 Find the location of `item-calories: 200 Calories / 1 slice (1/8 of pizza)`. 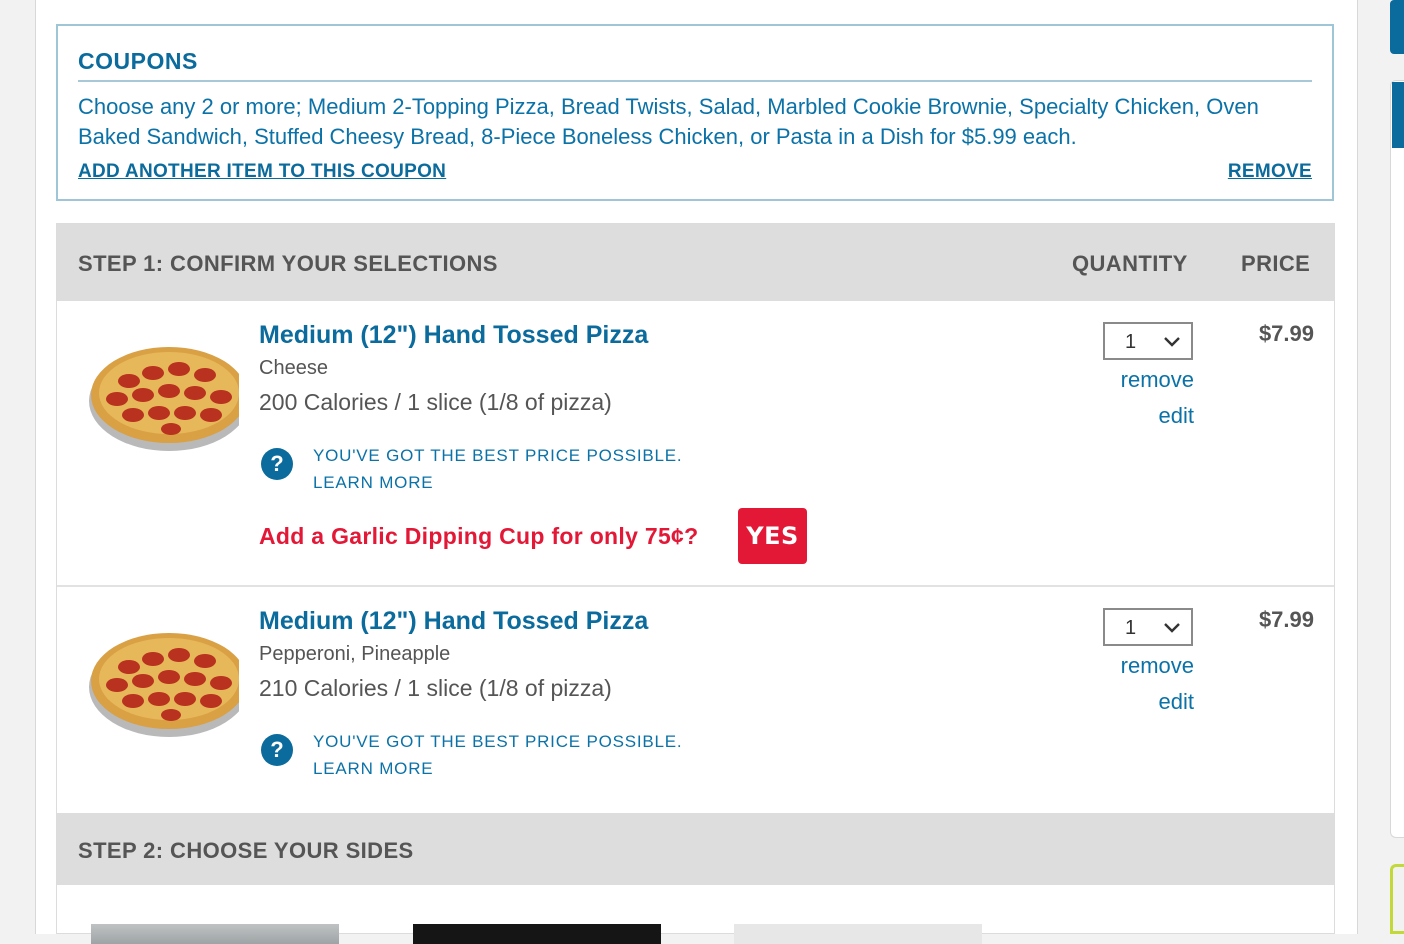

item-calories: 200 Calories / 1 slice (1/8 of pizza) is located at coordinates (435, 402).